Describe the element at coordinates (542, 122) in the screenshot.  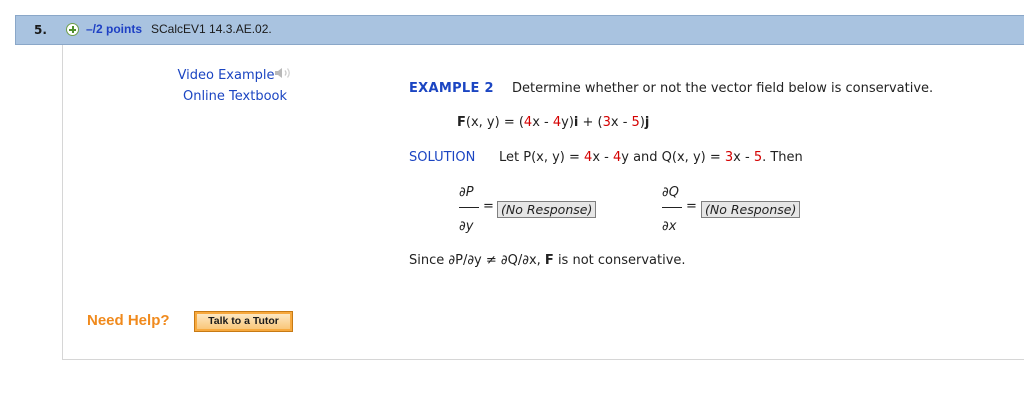
I see `field-part-1: x -` at that location.